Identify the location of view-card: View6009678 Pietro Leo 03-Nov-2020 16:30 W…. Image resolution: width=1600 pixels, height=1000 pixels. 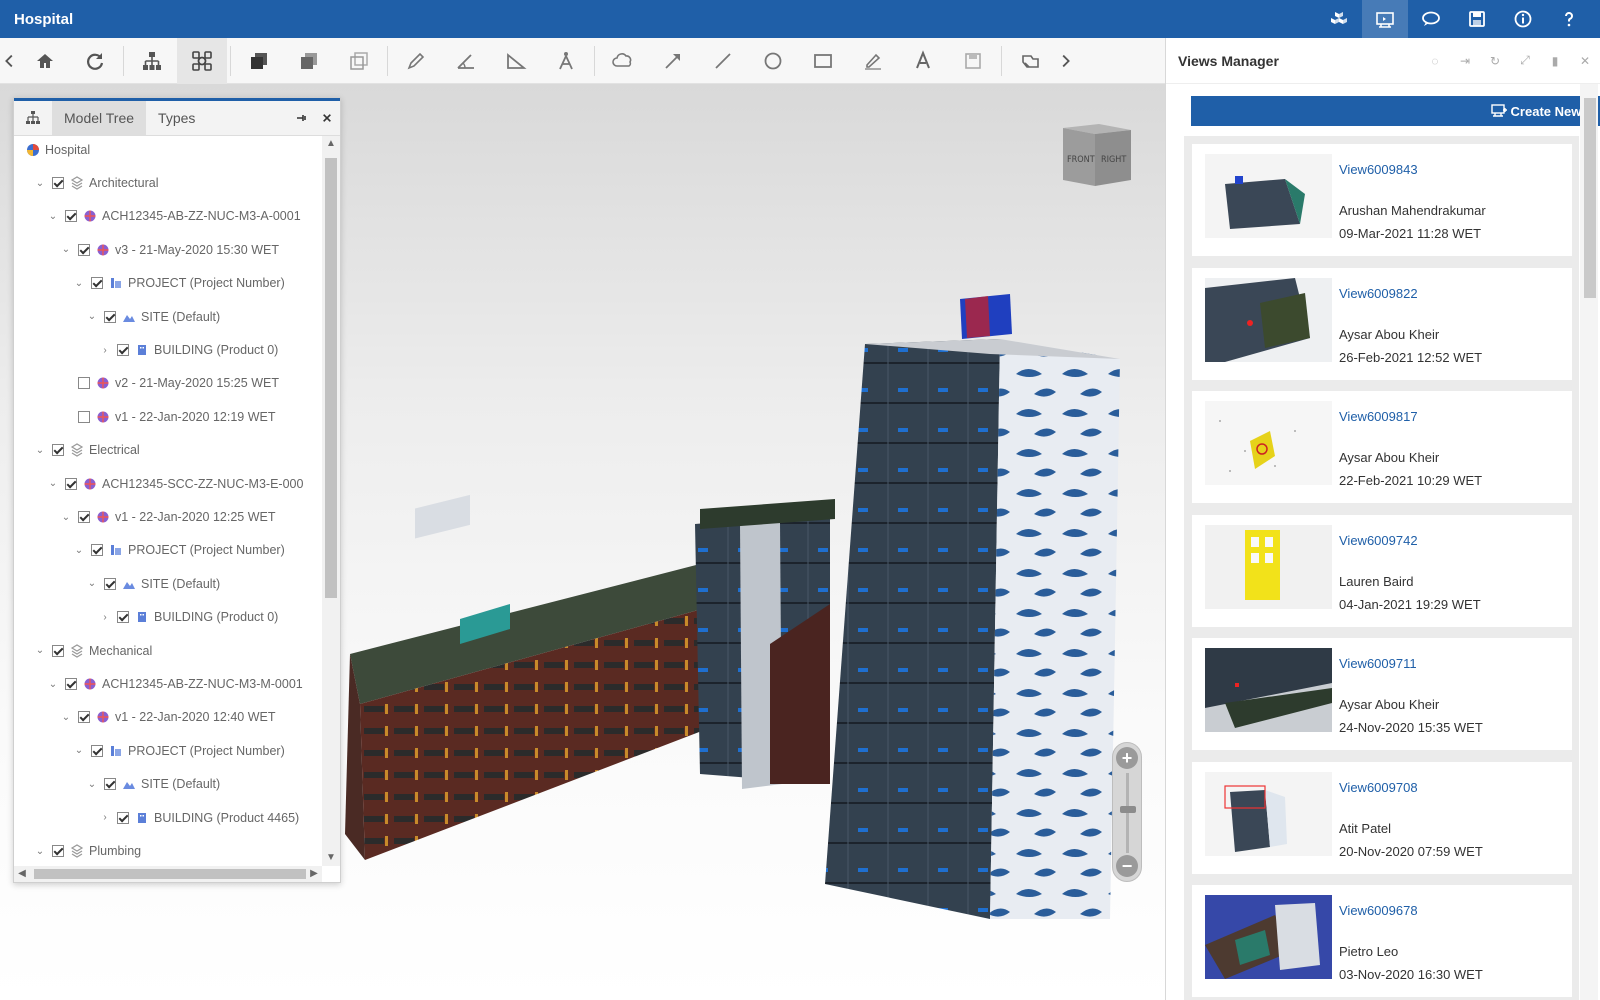
(1382, 941).